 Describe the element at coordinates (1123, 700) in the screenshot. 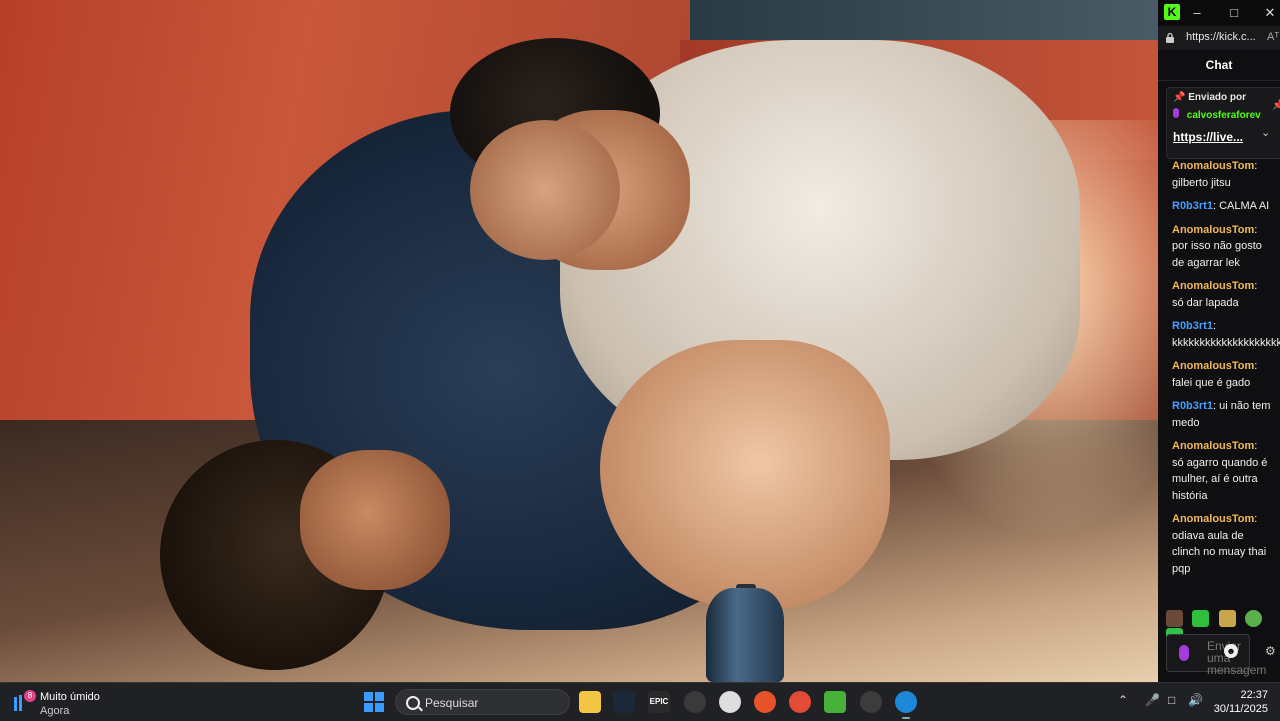

I see `chevron-up-icon: ⌃` at that location.